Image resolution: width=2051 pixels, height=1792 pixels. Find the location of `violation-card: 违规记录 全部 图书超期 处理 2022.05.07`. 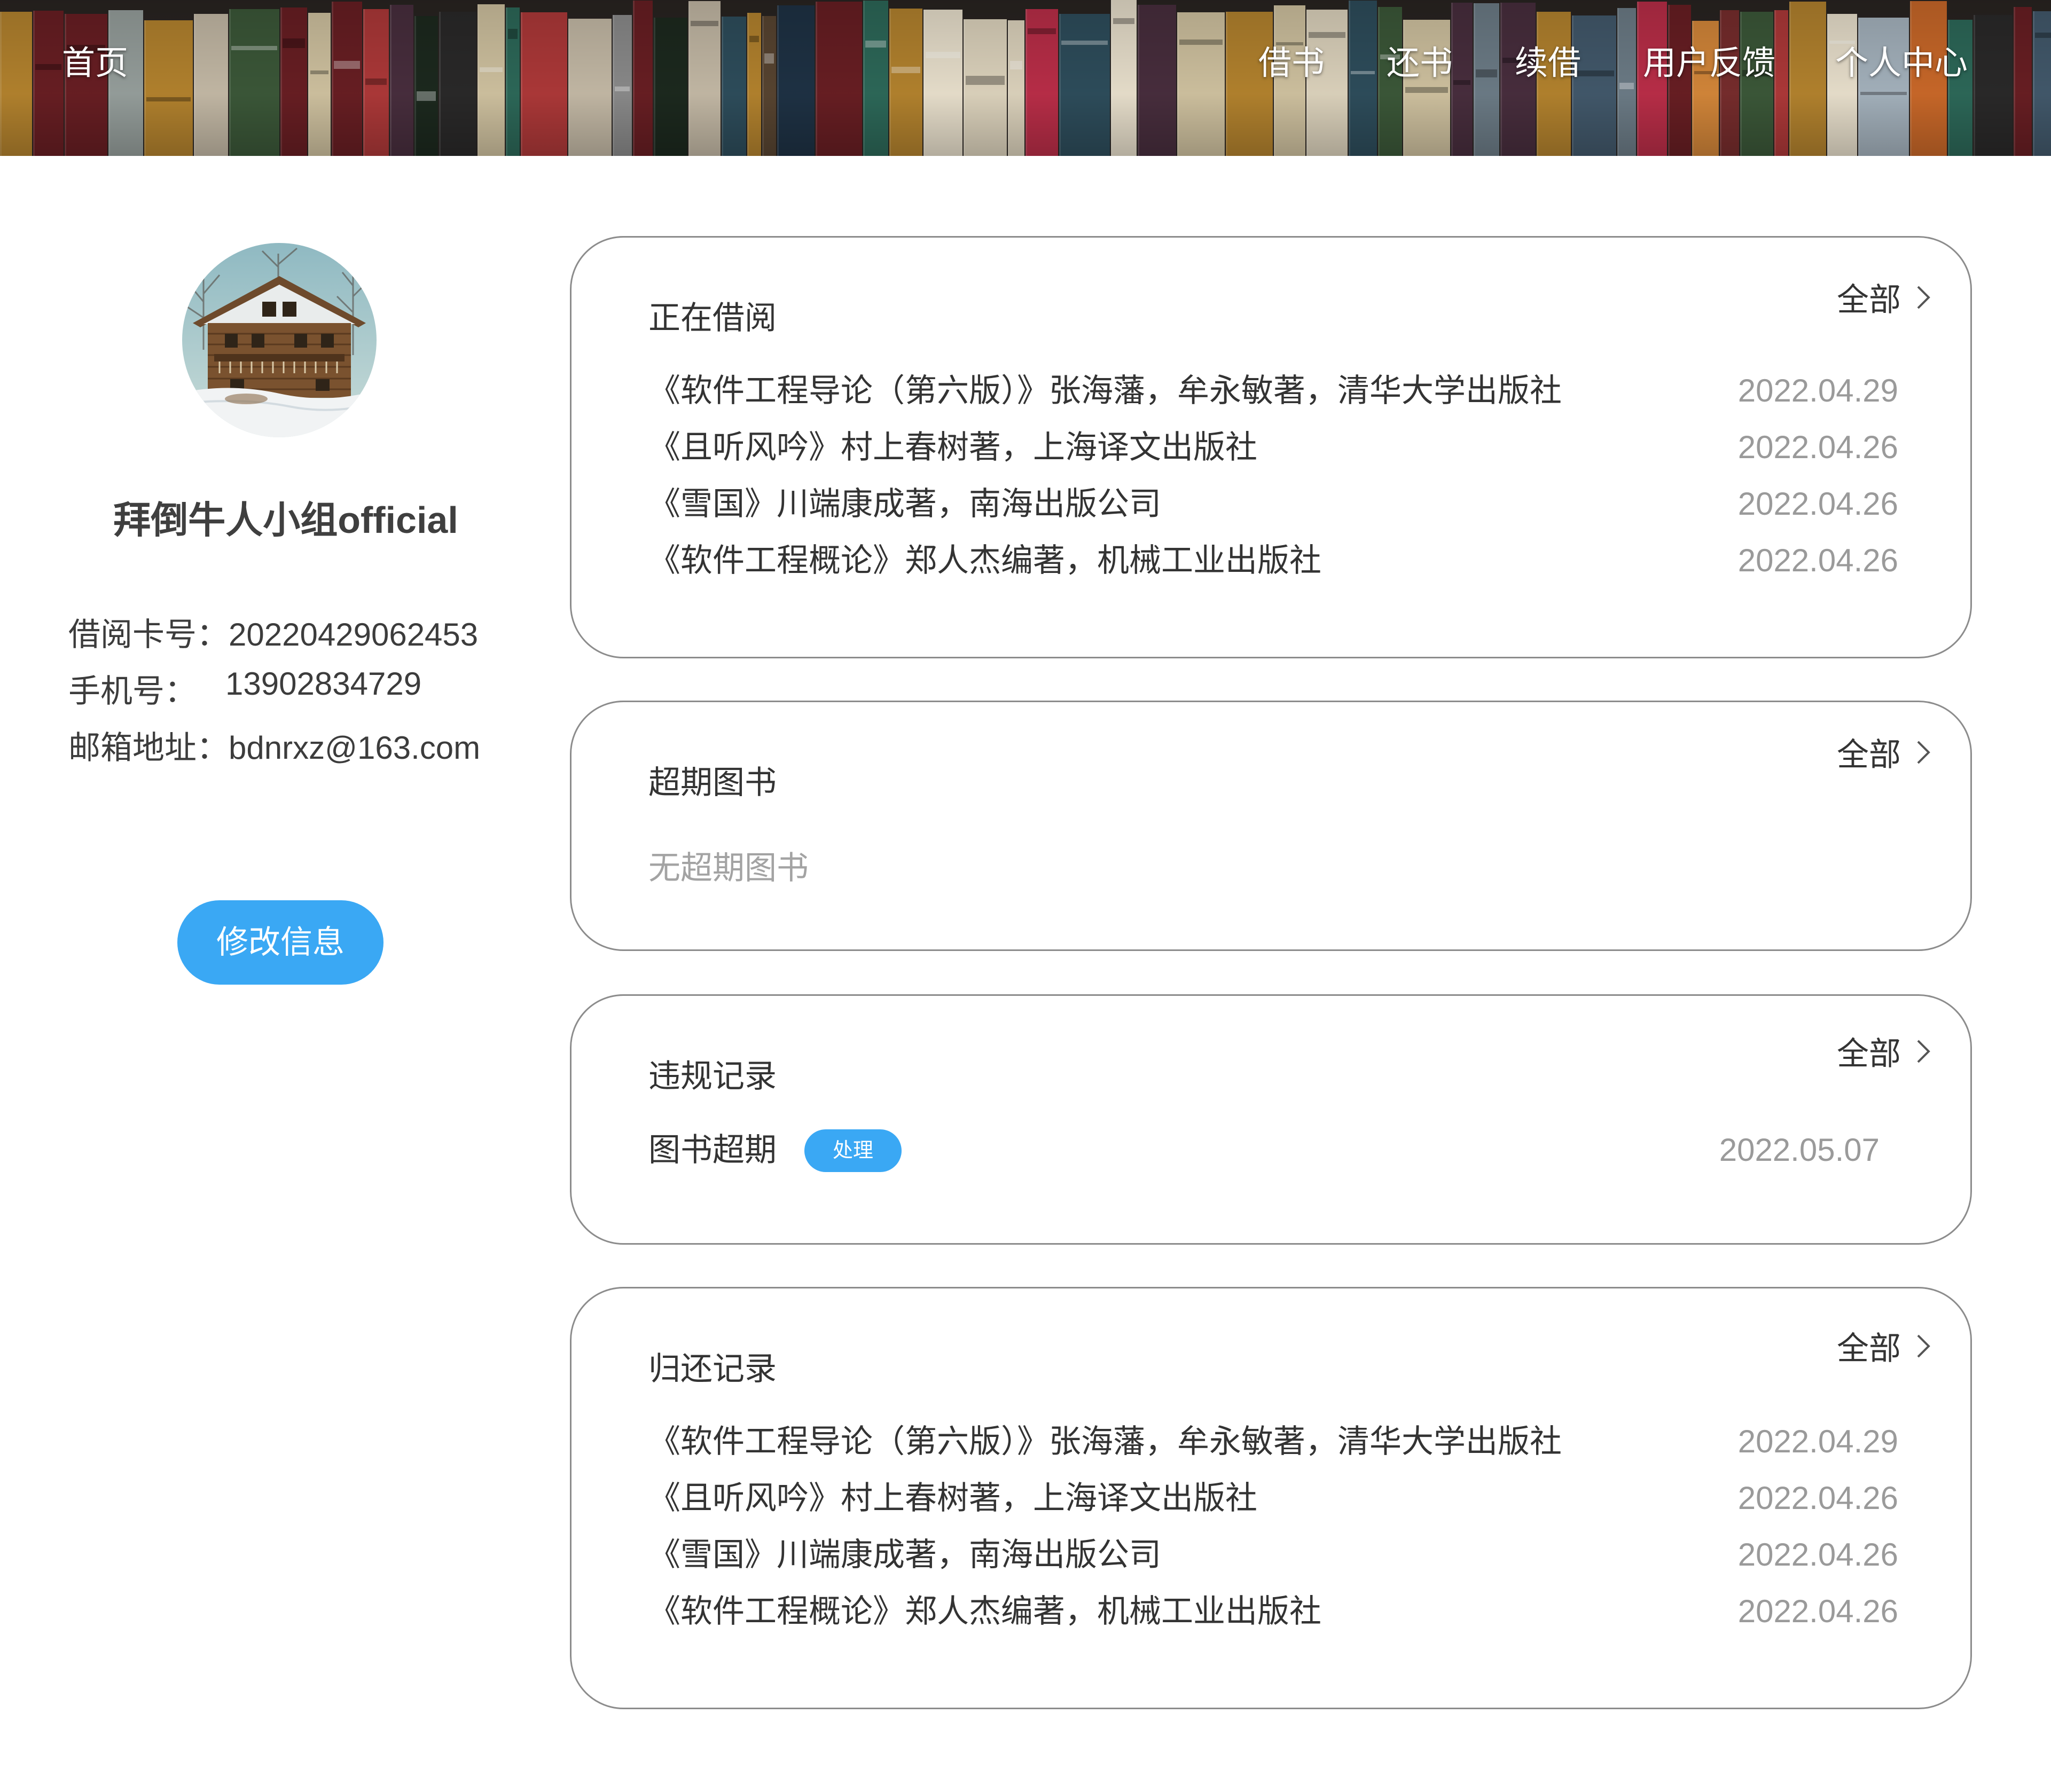

violation-card: 违规记录 全部 图书超期 处理 2022.05.07 is located at coordinates (1271, 1119).